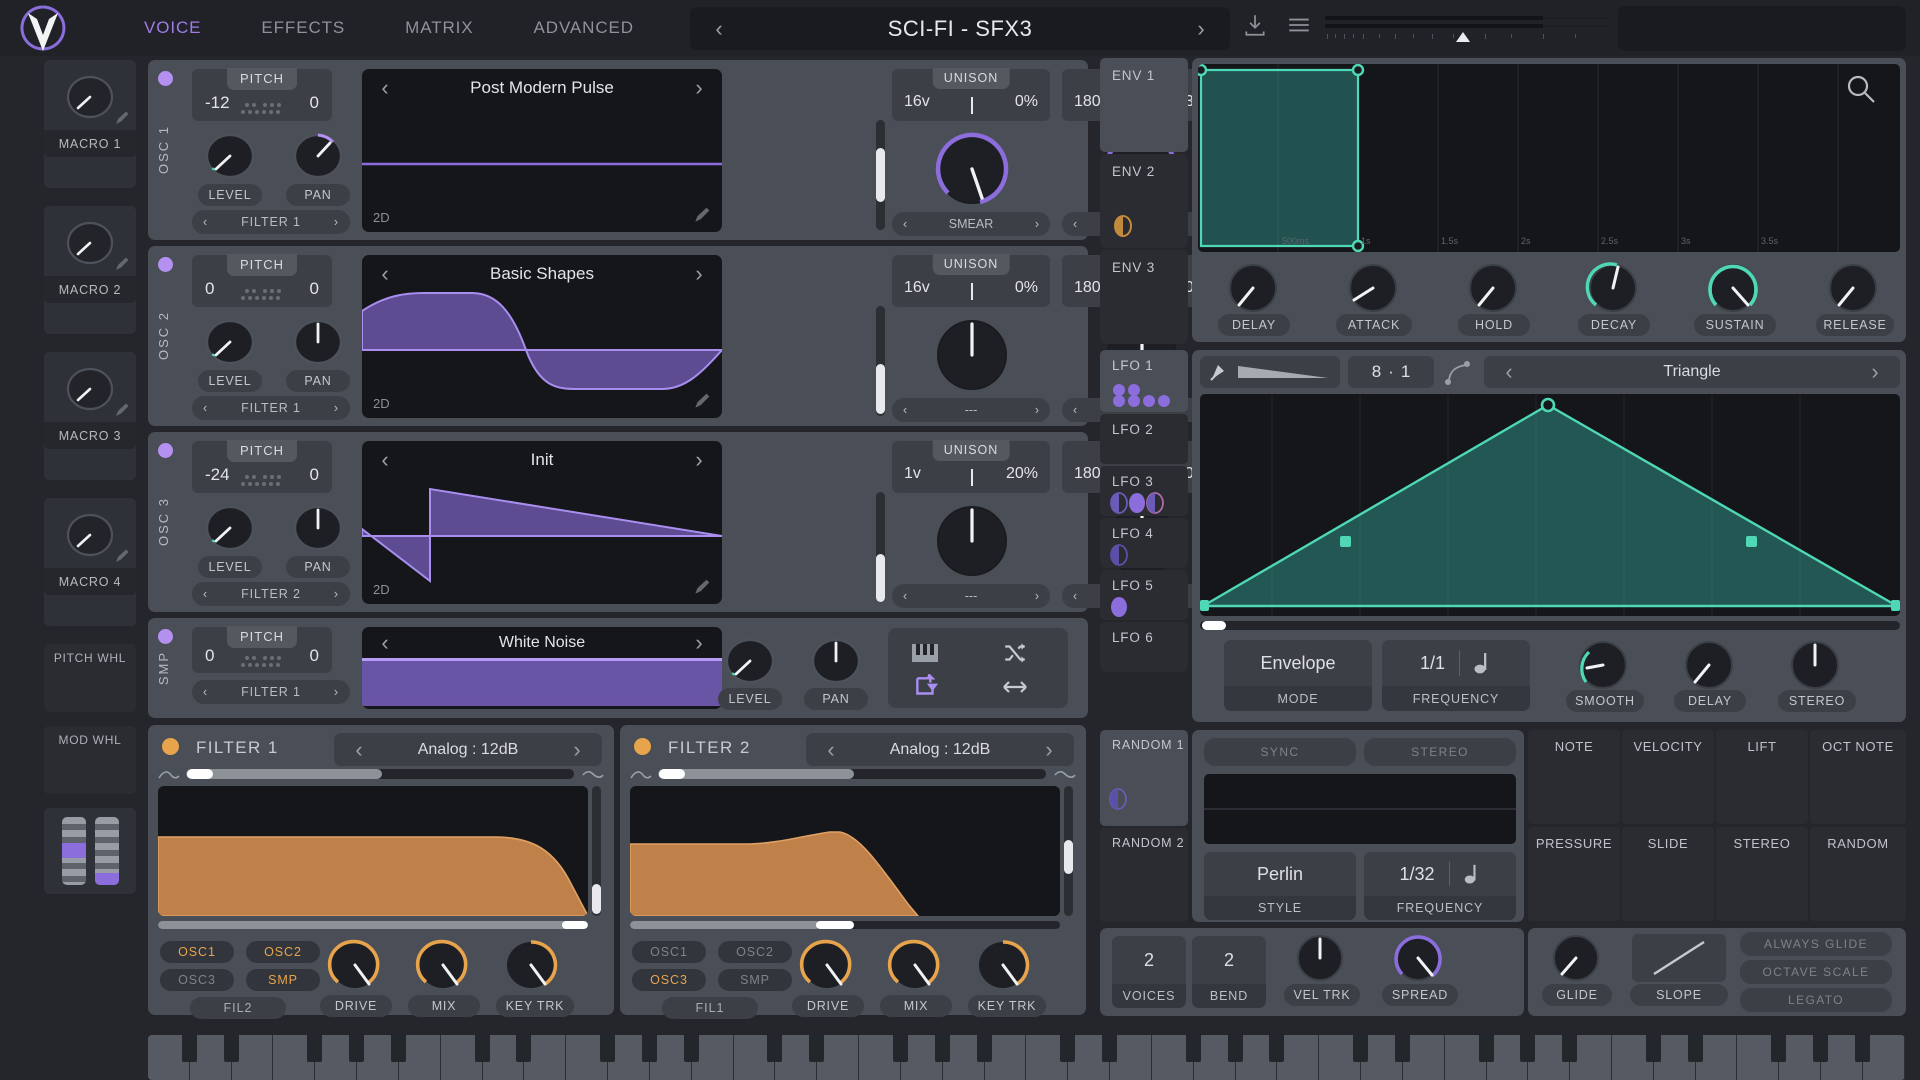 The height and width of the screenshot is (1080, 1920). I want to click on lfo-tab-4: LFO 4, so click(1144, 543).